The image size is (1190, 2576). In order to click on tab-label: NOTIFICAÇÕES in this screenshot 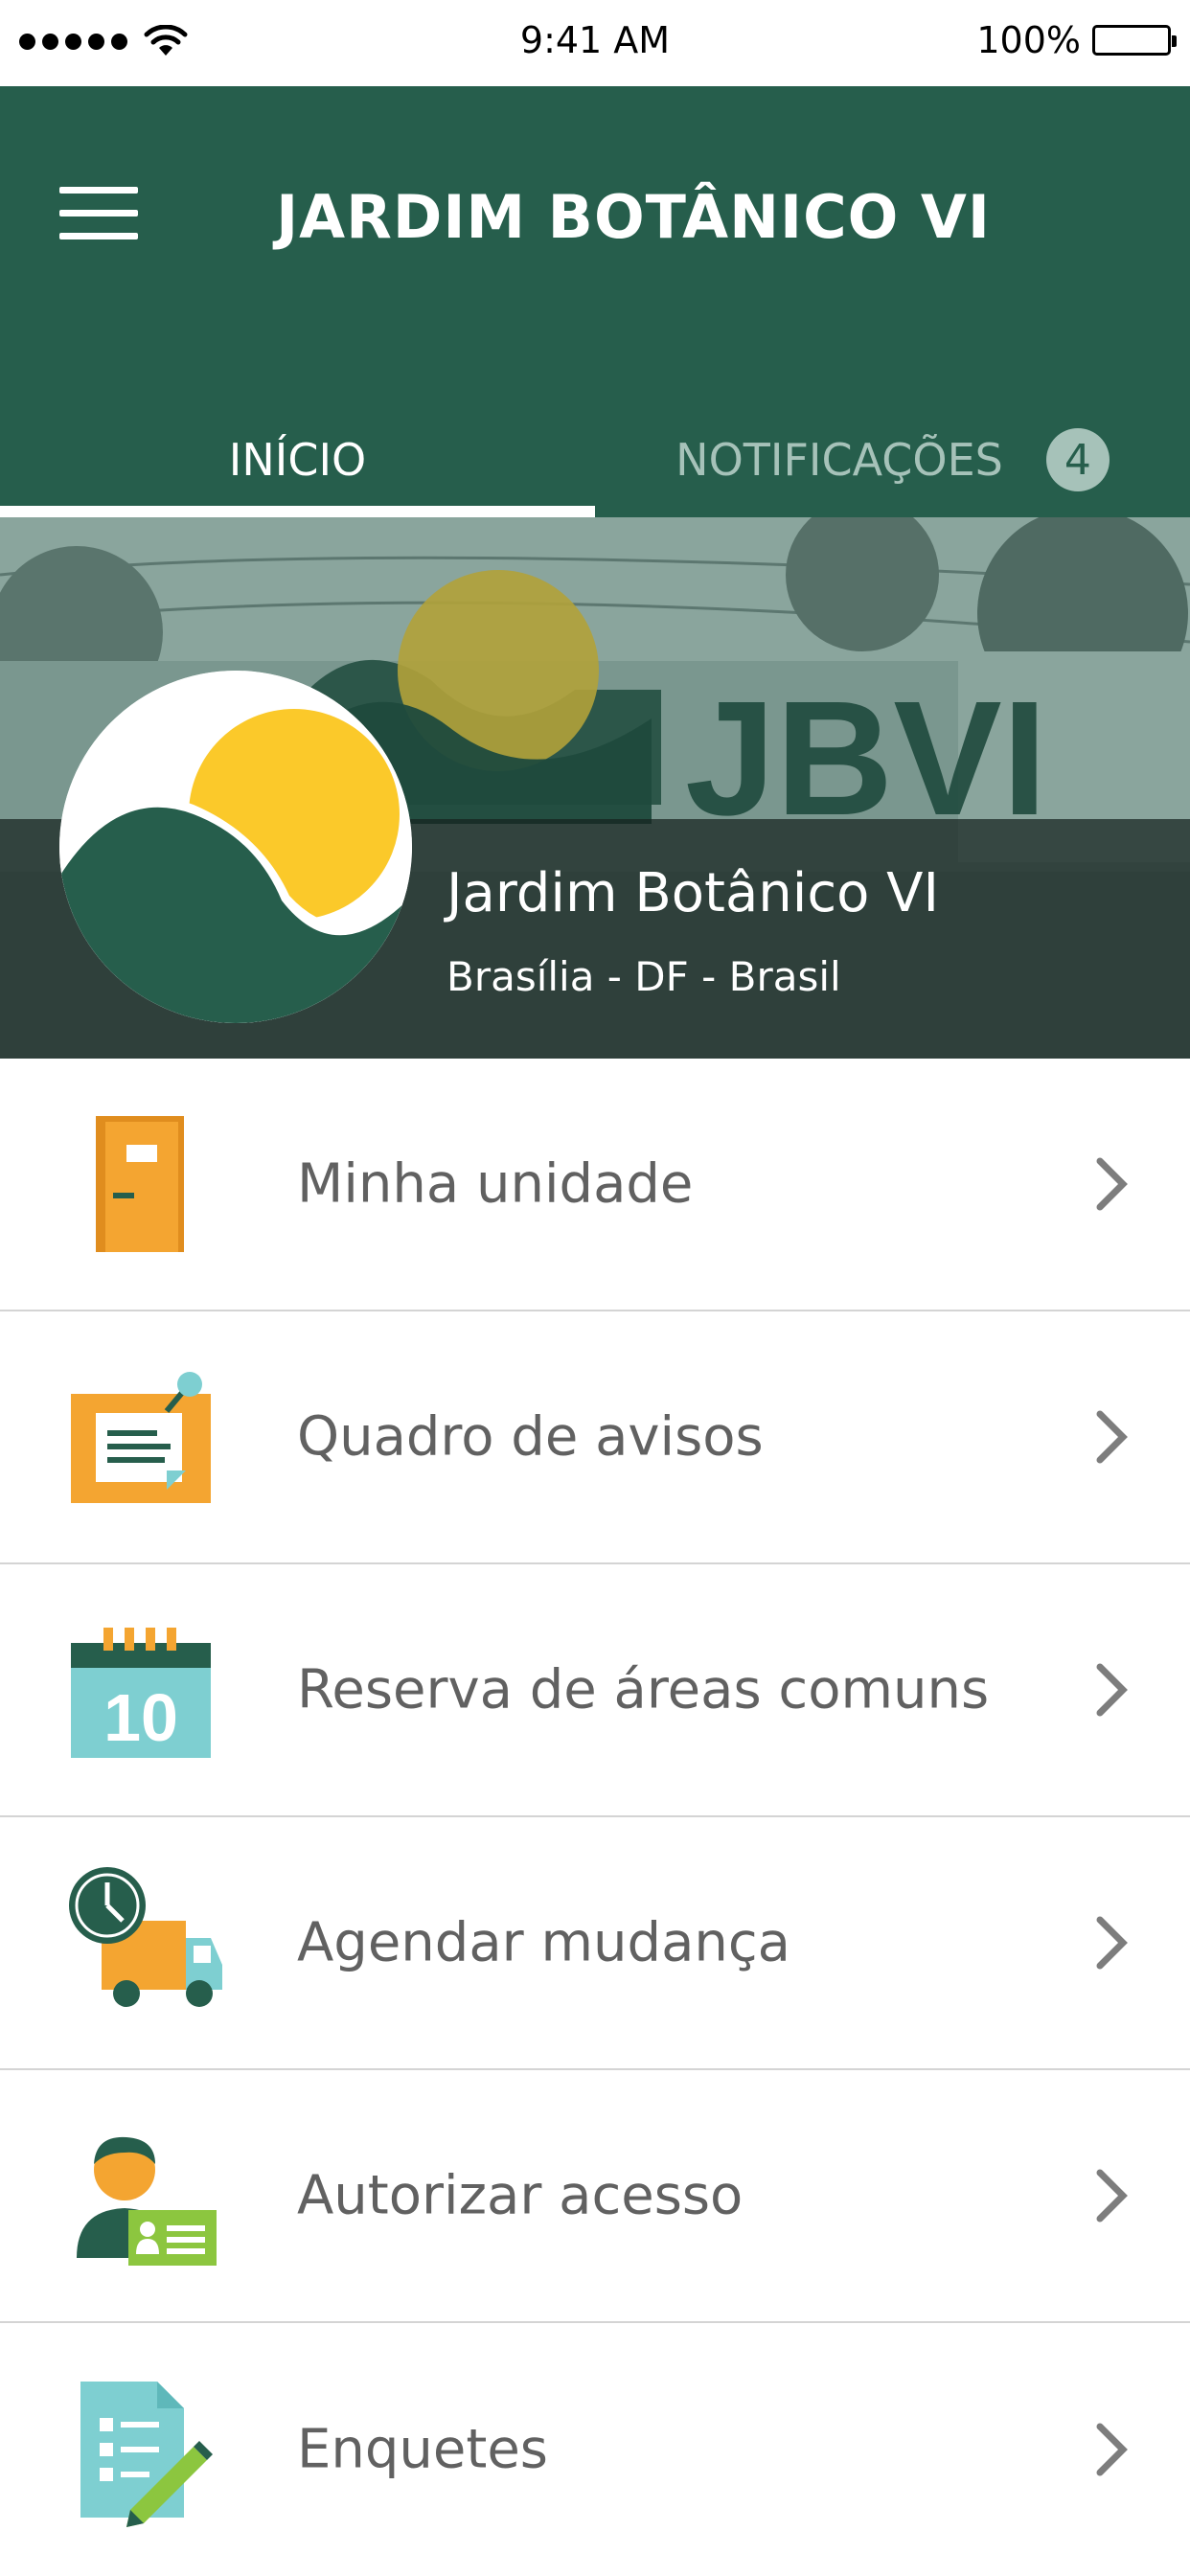, I will do `click(839, 460)`.